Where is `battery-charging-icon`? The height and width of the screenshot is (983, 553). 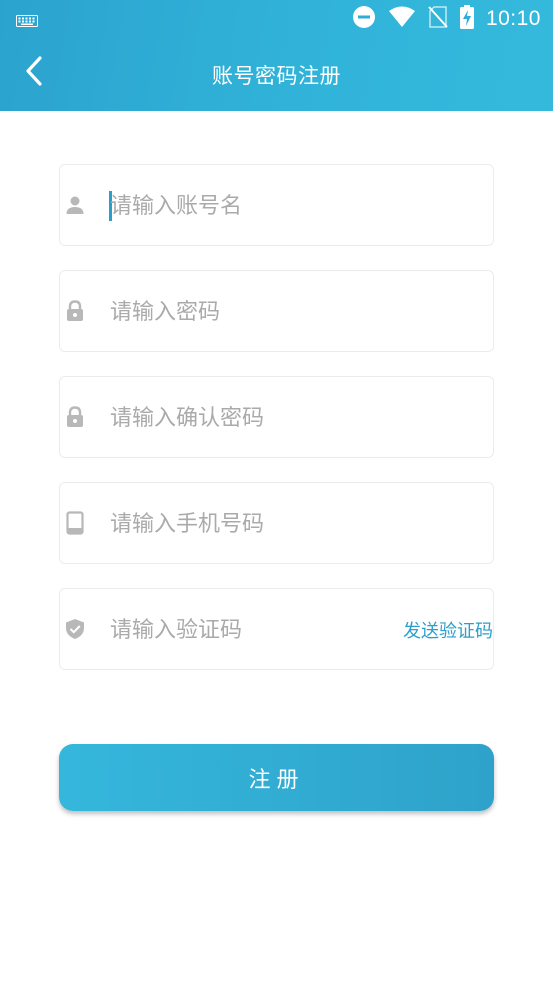 battery-charging-icon is located at coordinates (466, 19).